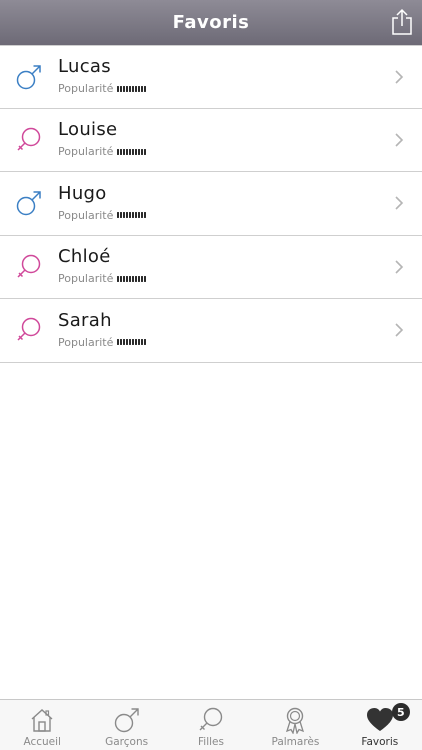 Image resolution: width=422 pixels, height=750 pixels. Describe the element at coordinates (85, 320) in the screenshot. I see `name-label: Sarah` at that location.